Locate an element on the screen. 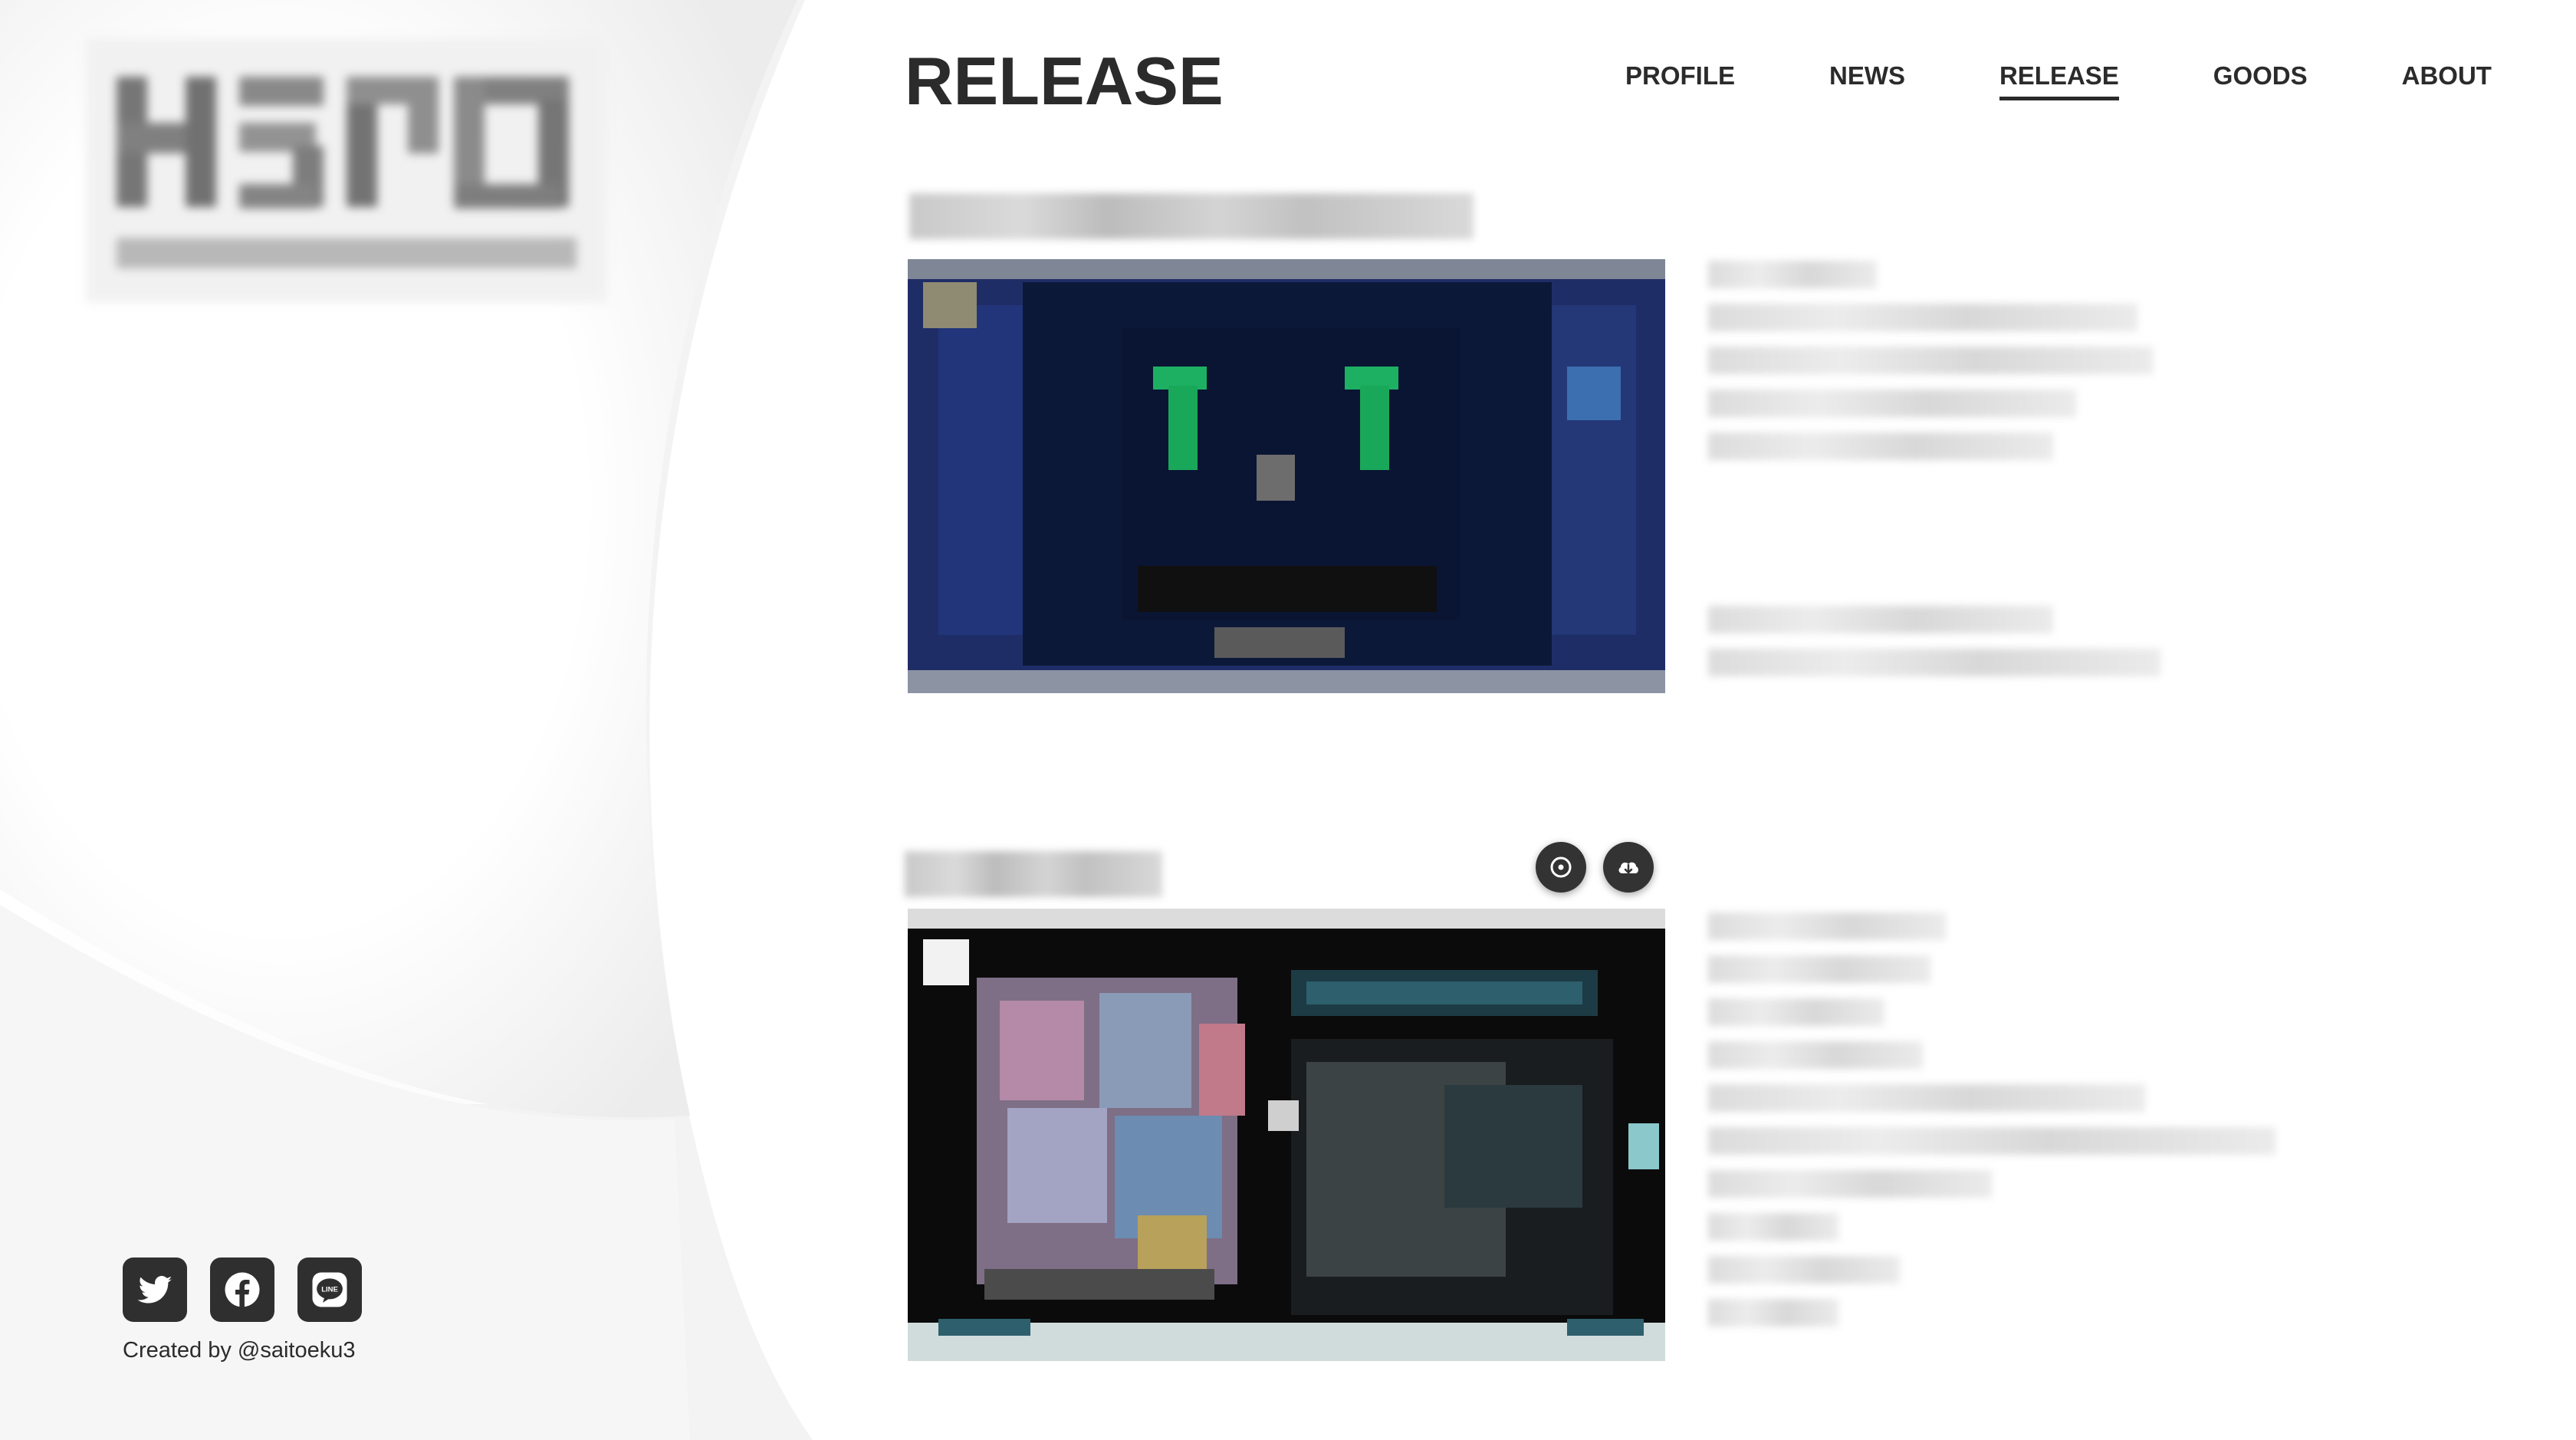 The width and height of the screenshot is (2576, 1440). social-links: LINE is located at coordinates (242, 1290).